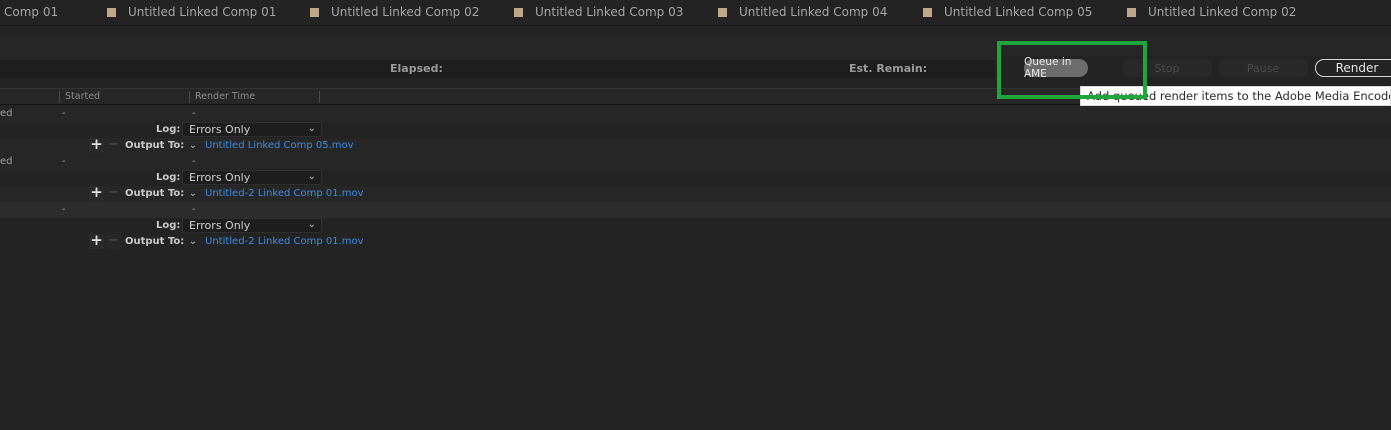  Describe the element at coordinates (82, 96) in the screenshot. I see `column-started: Started` at that location.